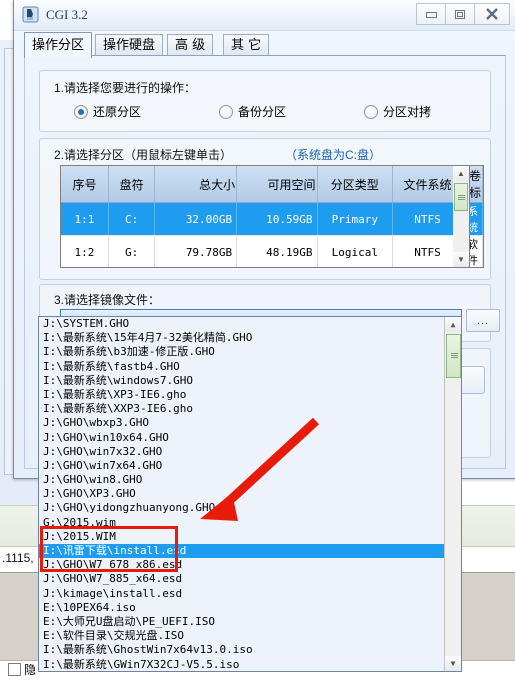 The height and width of the screenshot is (689, 515). I want to click on tab-other: 其 它, so click(246, 45).